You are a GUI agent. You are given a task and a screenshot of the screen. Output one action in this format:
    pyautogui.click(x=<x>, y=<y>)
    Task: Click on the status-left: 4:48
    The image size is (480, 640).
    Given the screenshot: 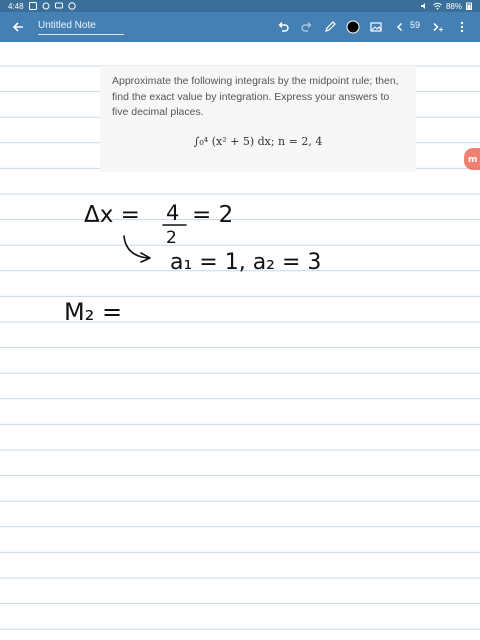 What is the action you would take?
    pyautogui.click(x=42, y=6)
    